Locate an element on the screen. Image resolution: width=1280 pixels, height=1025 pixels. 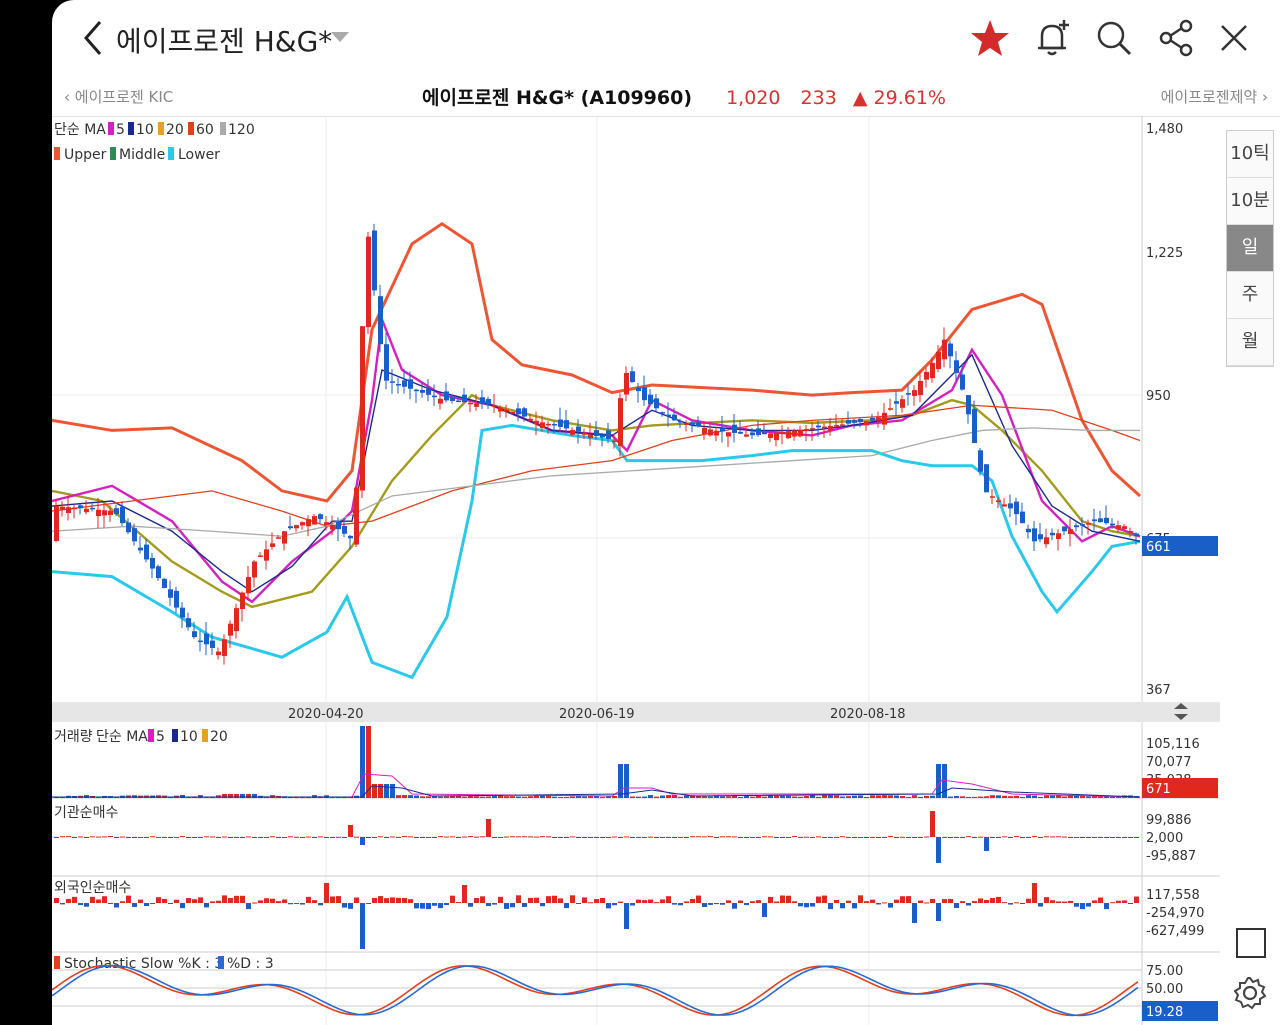
add-alarm-bell-icon is located at coordinates (1052, 38).